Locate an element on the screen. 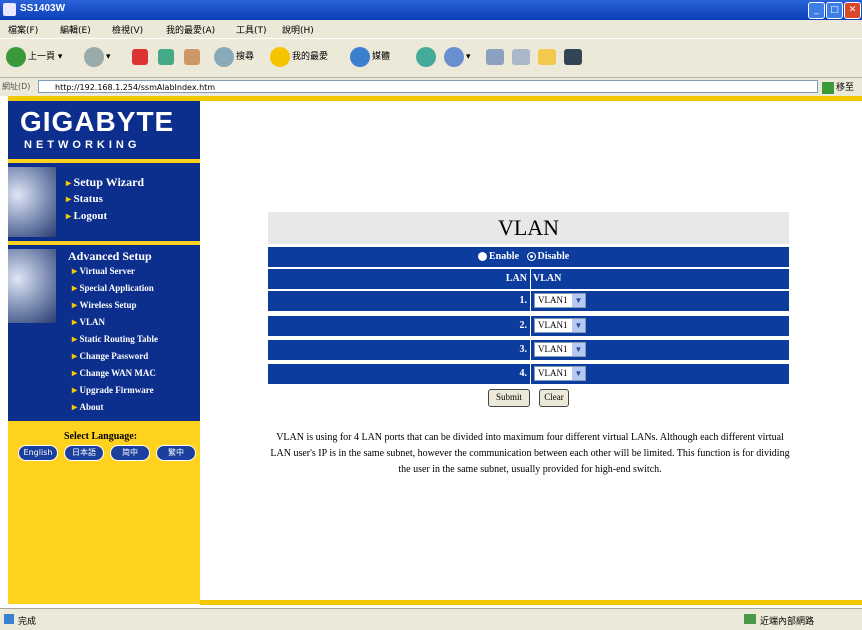  vlan-select-value: VLAN1 is located at coordinates (553, 373).